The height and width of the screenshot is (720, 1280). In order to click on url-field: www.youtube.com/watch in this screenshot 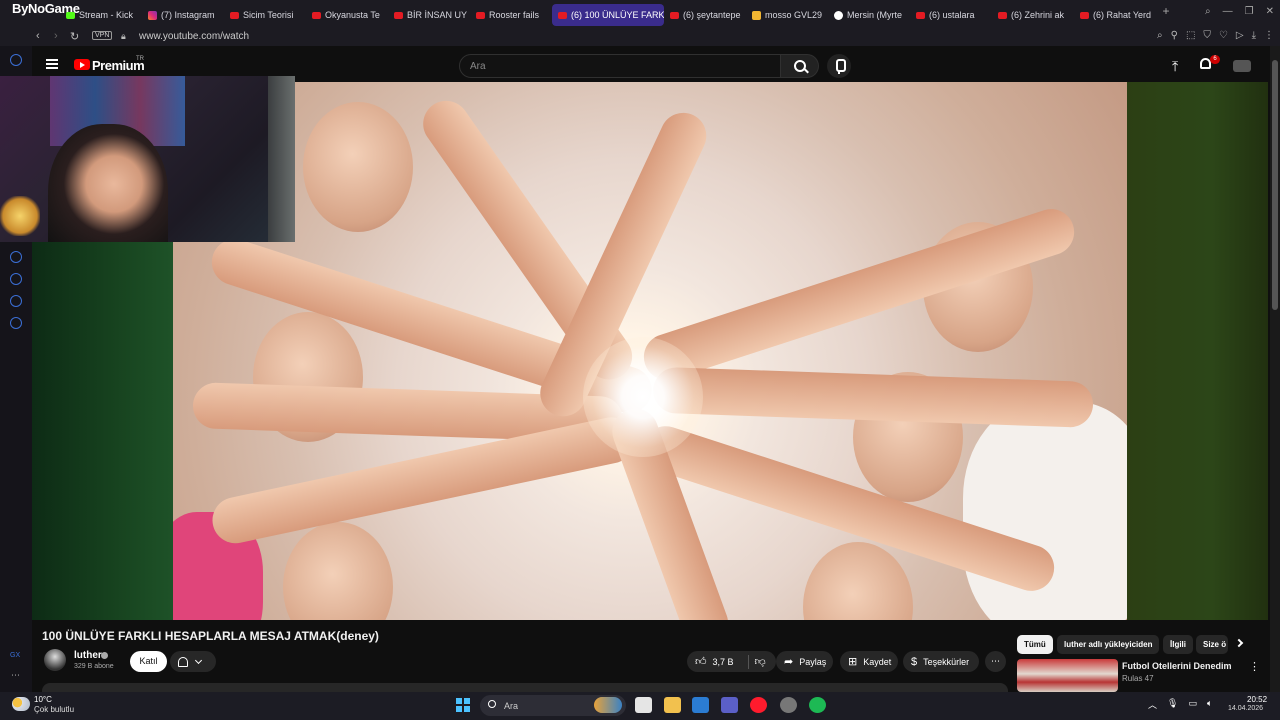, I will do `click(194, 36)`.